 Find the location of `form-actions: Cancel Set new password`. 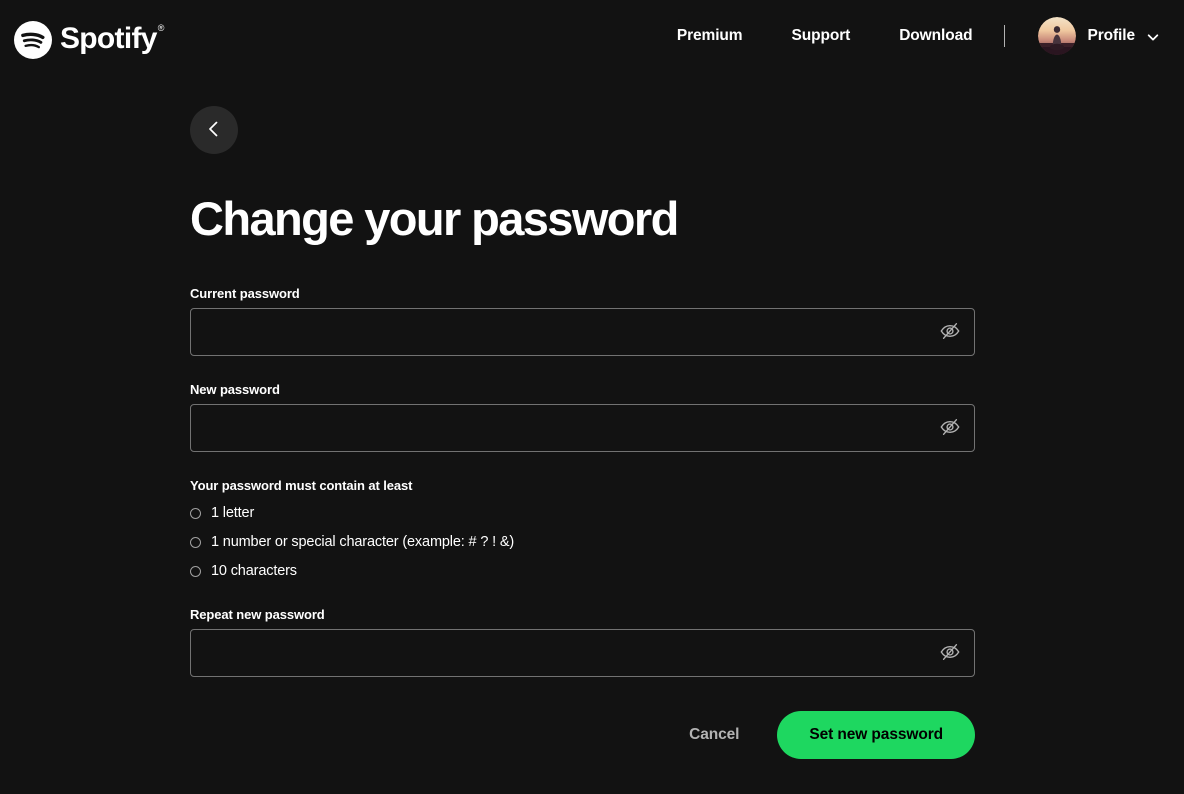

form-actions: Cancel Set new password is located at coordinates (582, 735).